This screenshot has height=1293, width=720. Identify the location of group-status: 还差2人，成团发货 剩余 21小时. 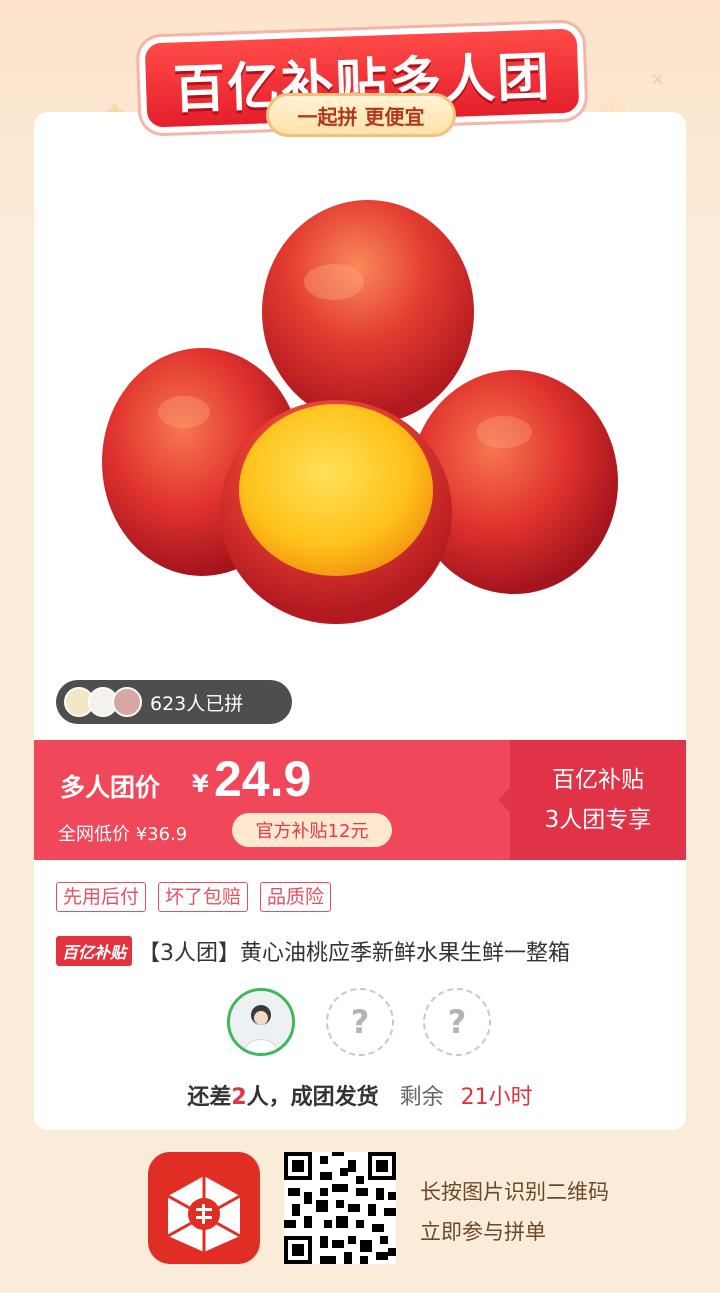
(360, 1095).